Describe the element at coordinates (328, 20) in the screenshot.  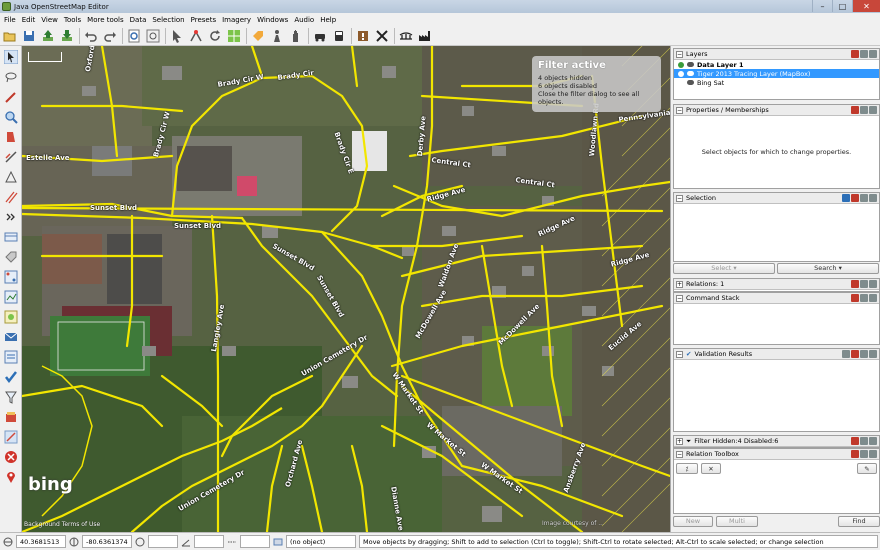
I see `menu-help: Help` at that location.